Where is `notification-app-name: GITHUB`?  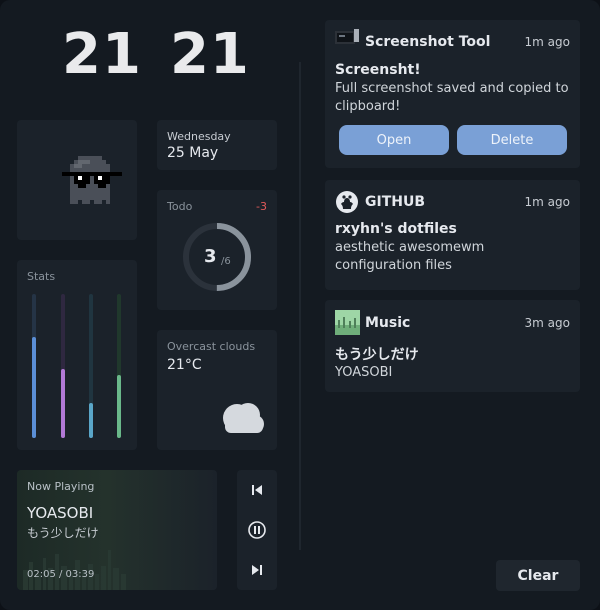 notification-app-name: GITHUB is located at coordinates (395, 202).